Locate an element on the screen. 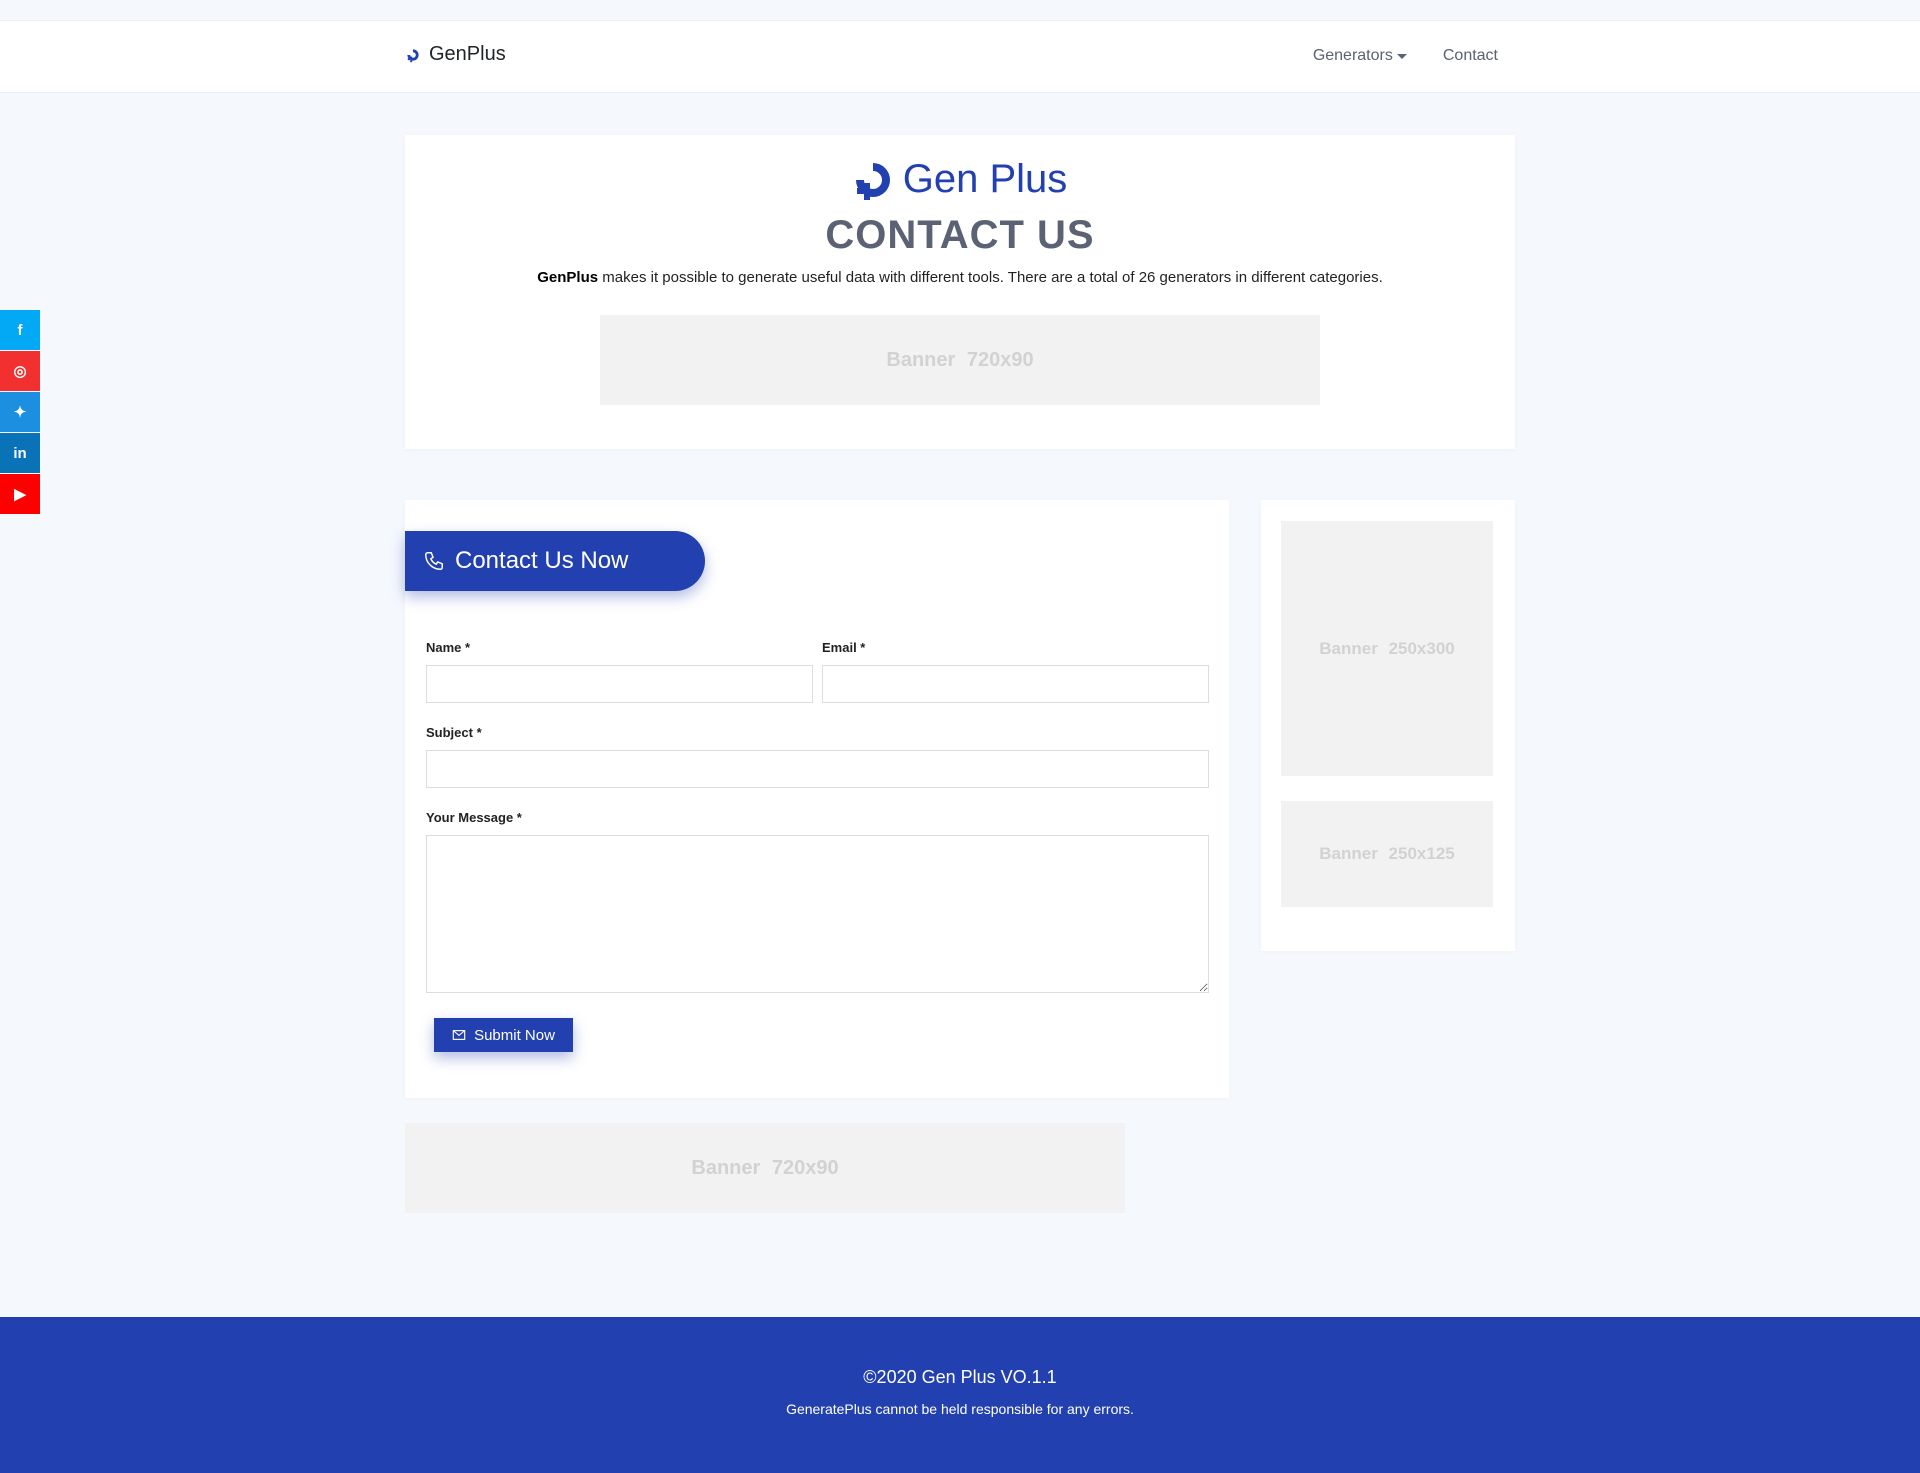  page-title: CONTACT US is located at coordinates (960, 235).